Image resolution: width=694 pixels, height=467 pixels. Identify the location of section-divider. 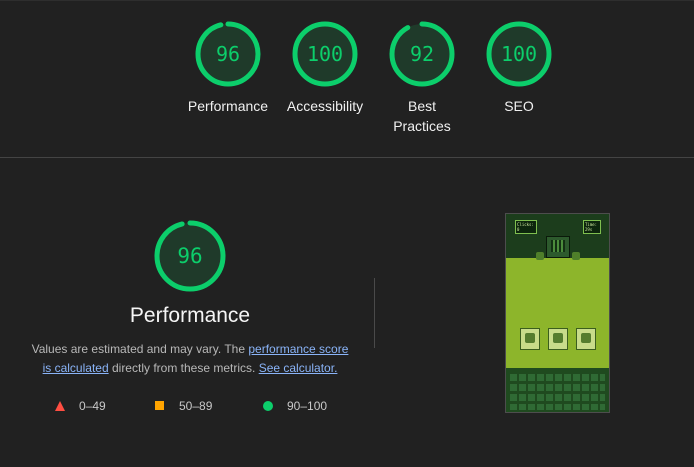
(347, 157).